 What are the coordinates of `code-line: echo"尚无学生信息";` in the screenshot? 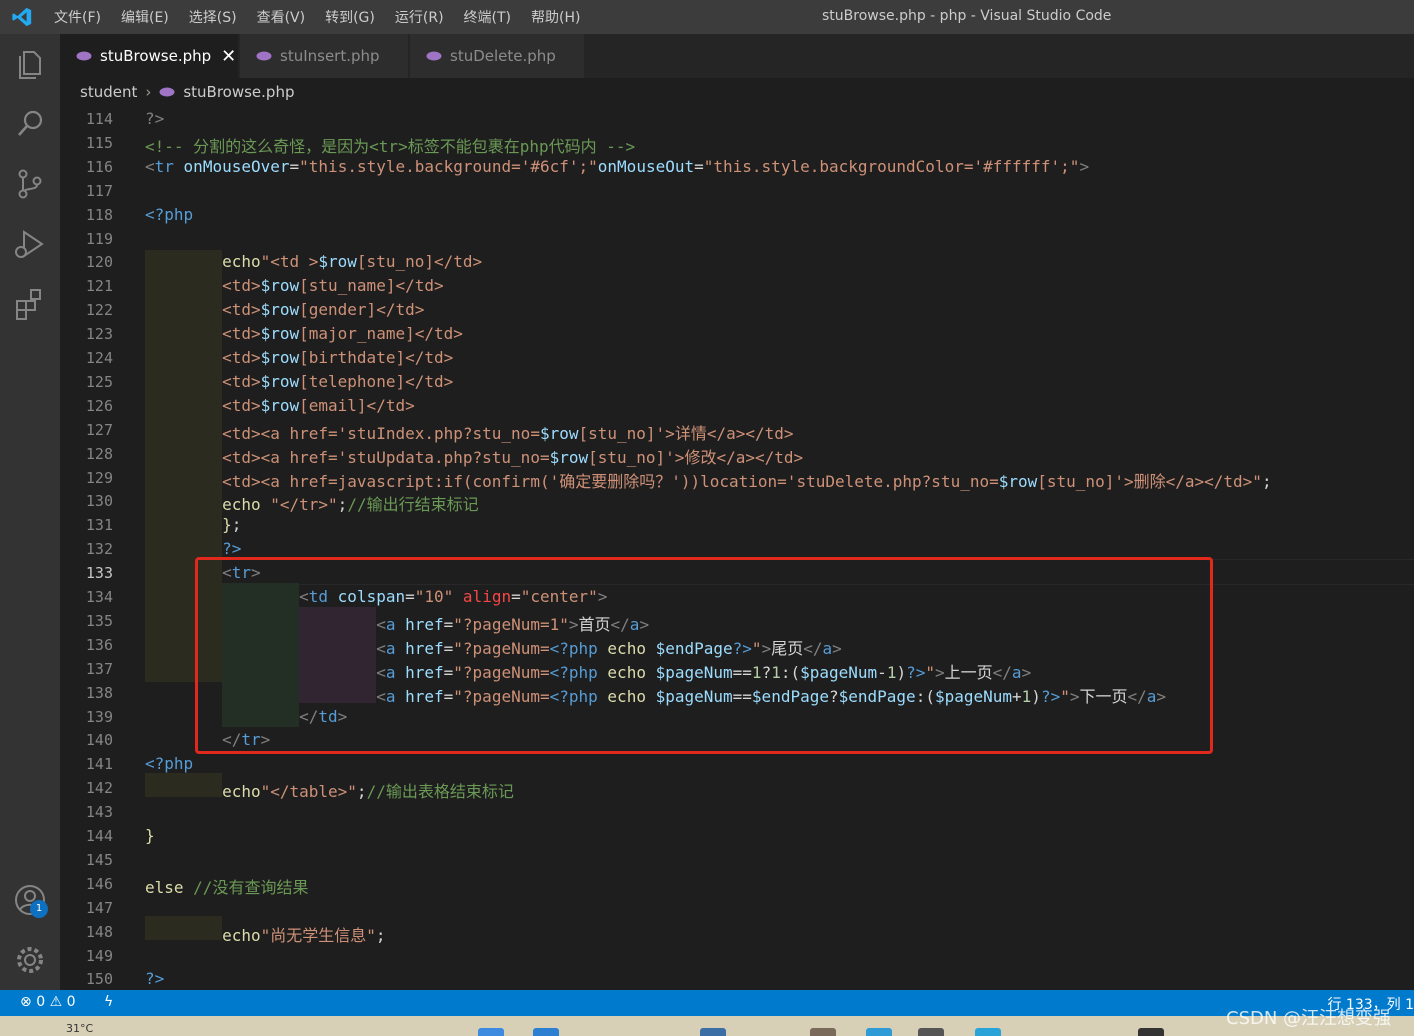 It's located at (265, 934).